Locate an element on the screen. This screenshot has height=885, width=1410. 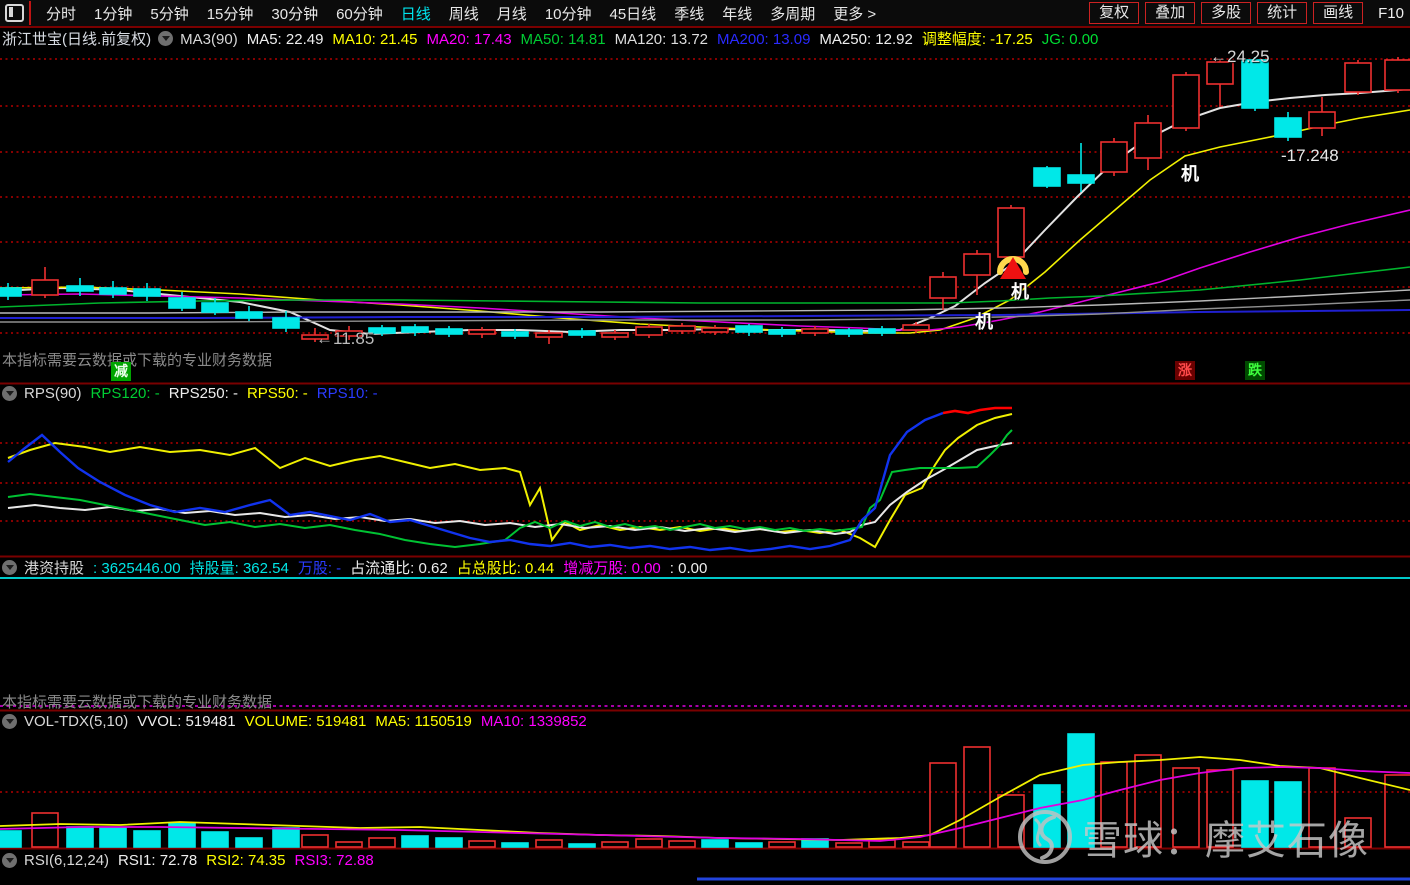
button-画线: 画线 is located at coordinates (1338, 13).